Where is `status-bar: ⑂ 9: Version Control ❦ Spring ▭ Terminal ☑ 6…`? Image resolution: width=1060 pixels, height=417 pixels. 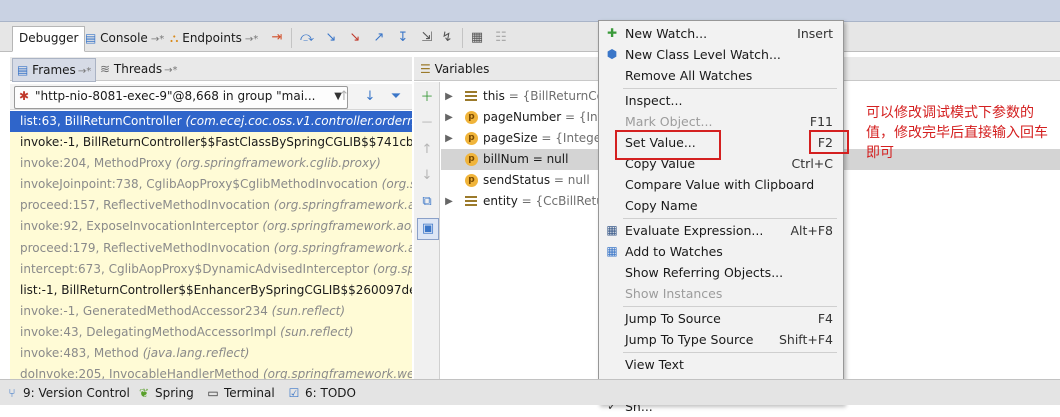 status-bar: ⑂ 9: Version Control ❦ Spring ▭ Terminal ☑ 6… is located at coordinates (530, 392).